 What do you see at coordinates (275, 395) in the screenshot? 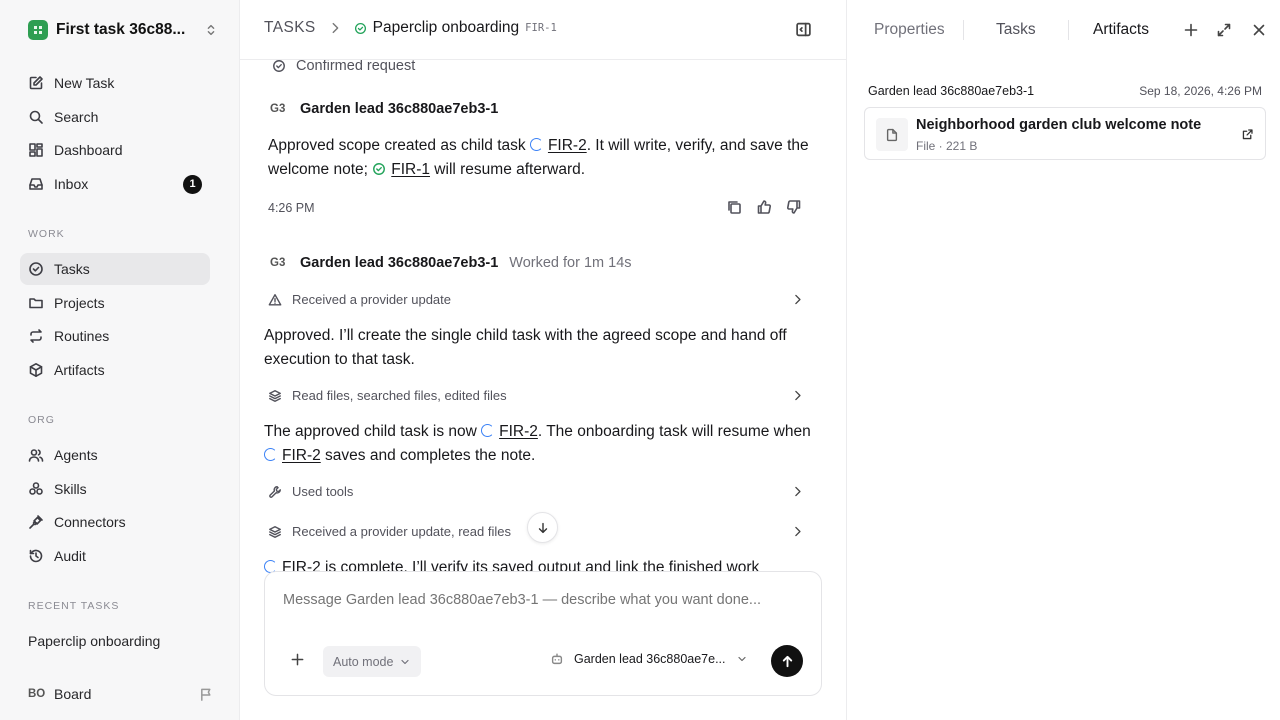
I see `layers-icon` at bounding box center [275, 395].